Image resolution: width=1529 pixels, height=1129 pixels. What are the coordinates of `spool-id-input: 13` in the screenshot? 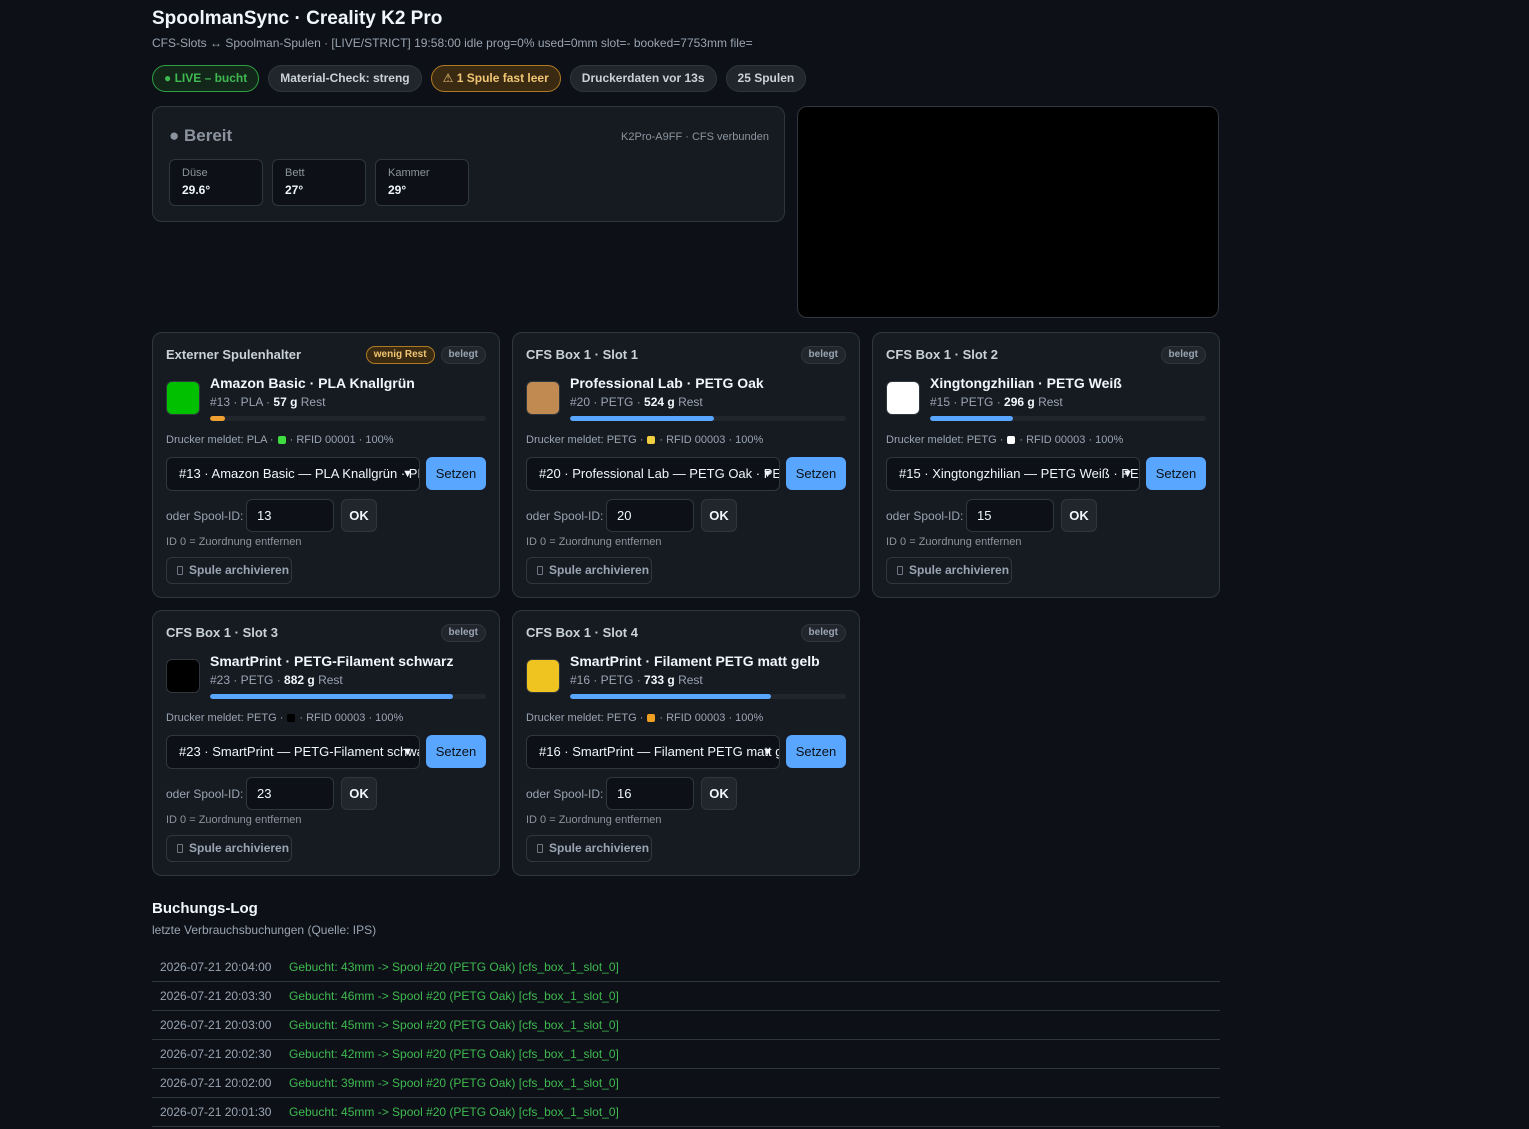 It's located at (290, 515).